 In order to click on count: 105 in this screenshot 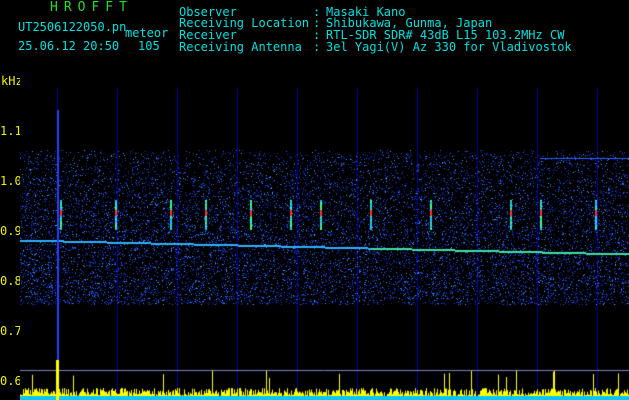, I will do `click(149, 46)`.